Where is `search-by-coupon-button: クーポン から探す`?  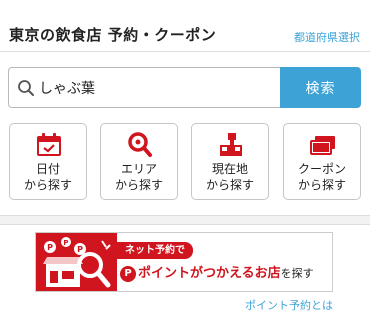 search-by-coupon-button: クーポン から探す is located at coordinates (322, 161).